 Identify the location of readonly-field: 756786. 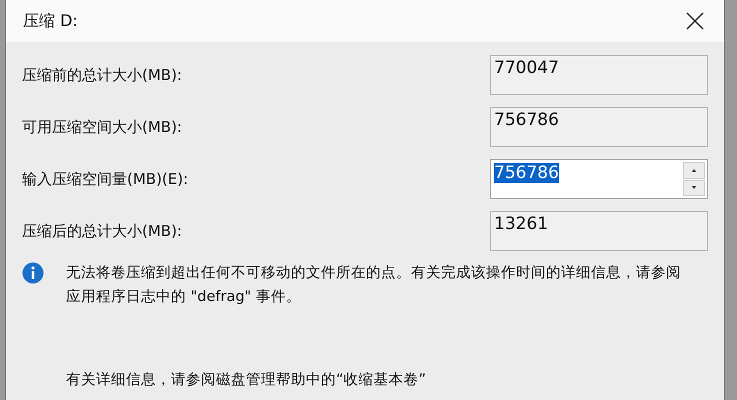
(599, 127).